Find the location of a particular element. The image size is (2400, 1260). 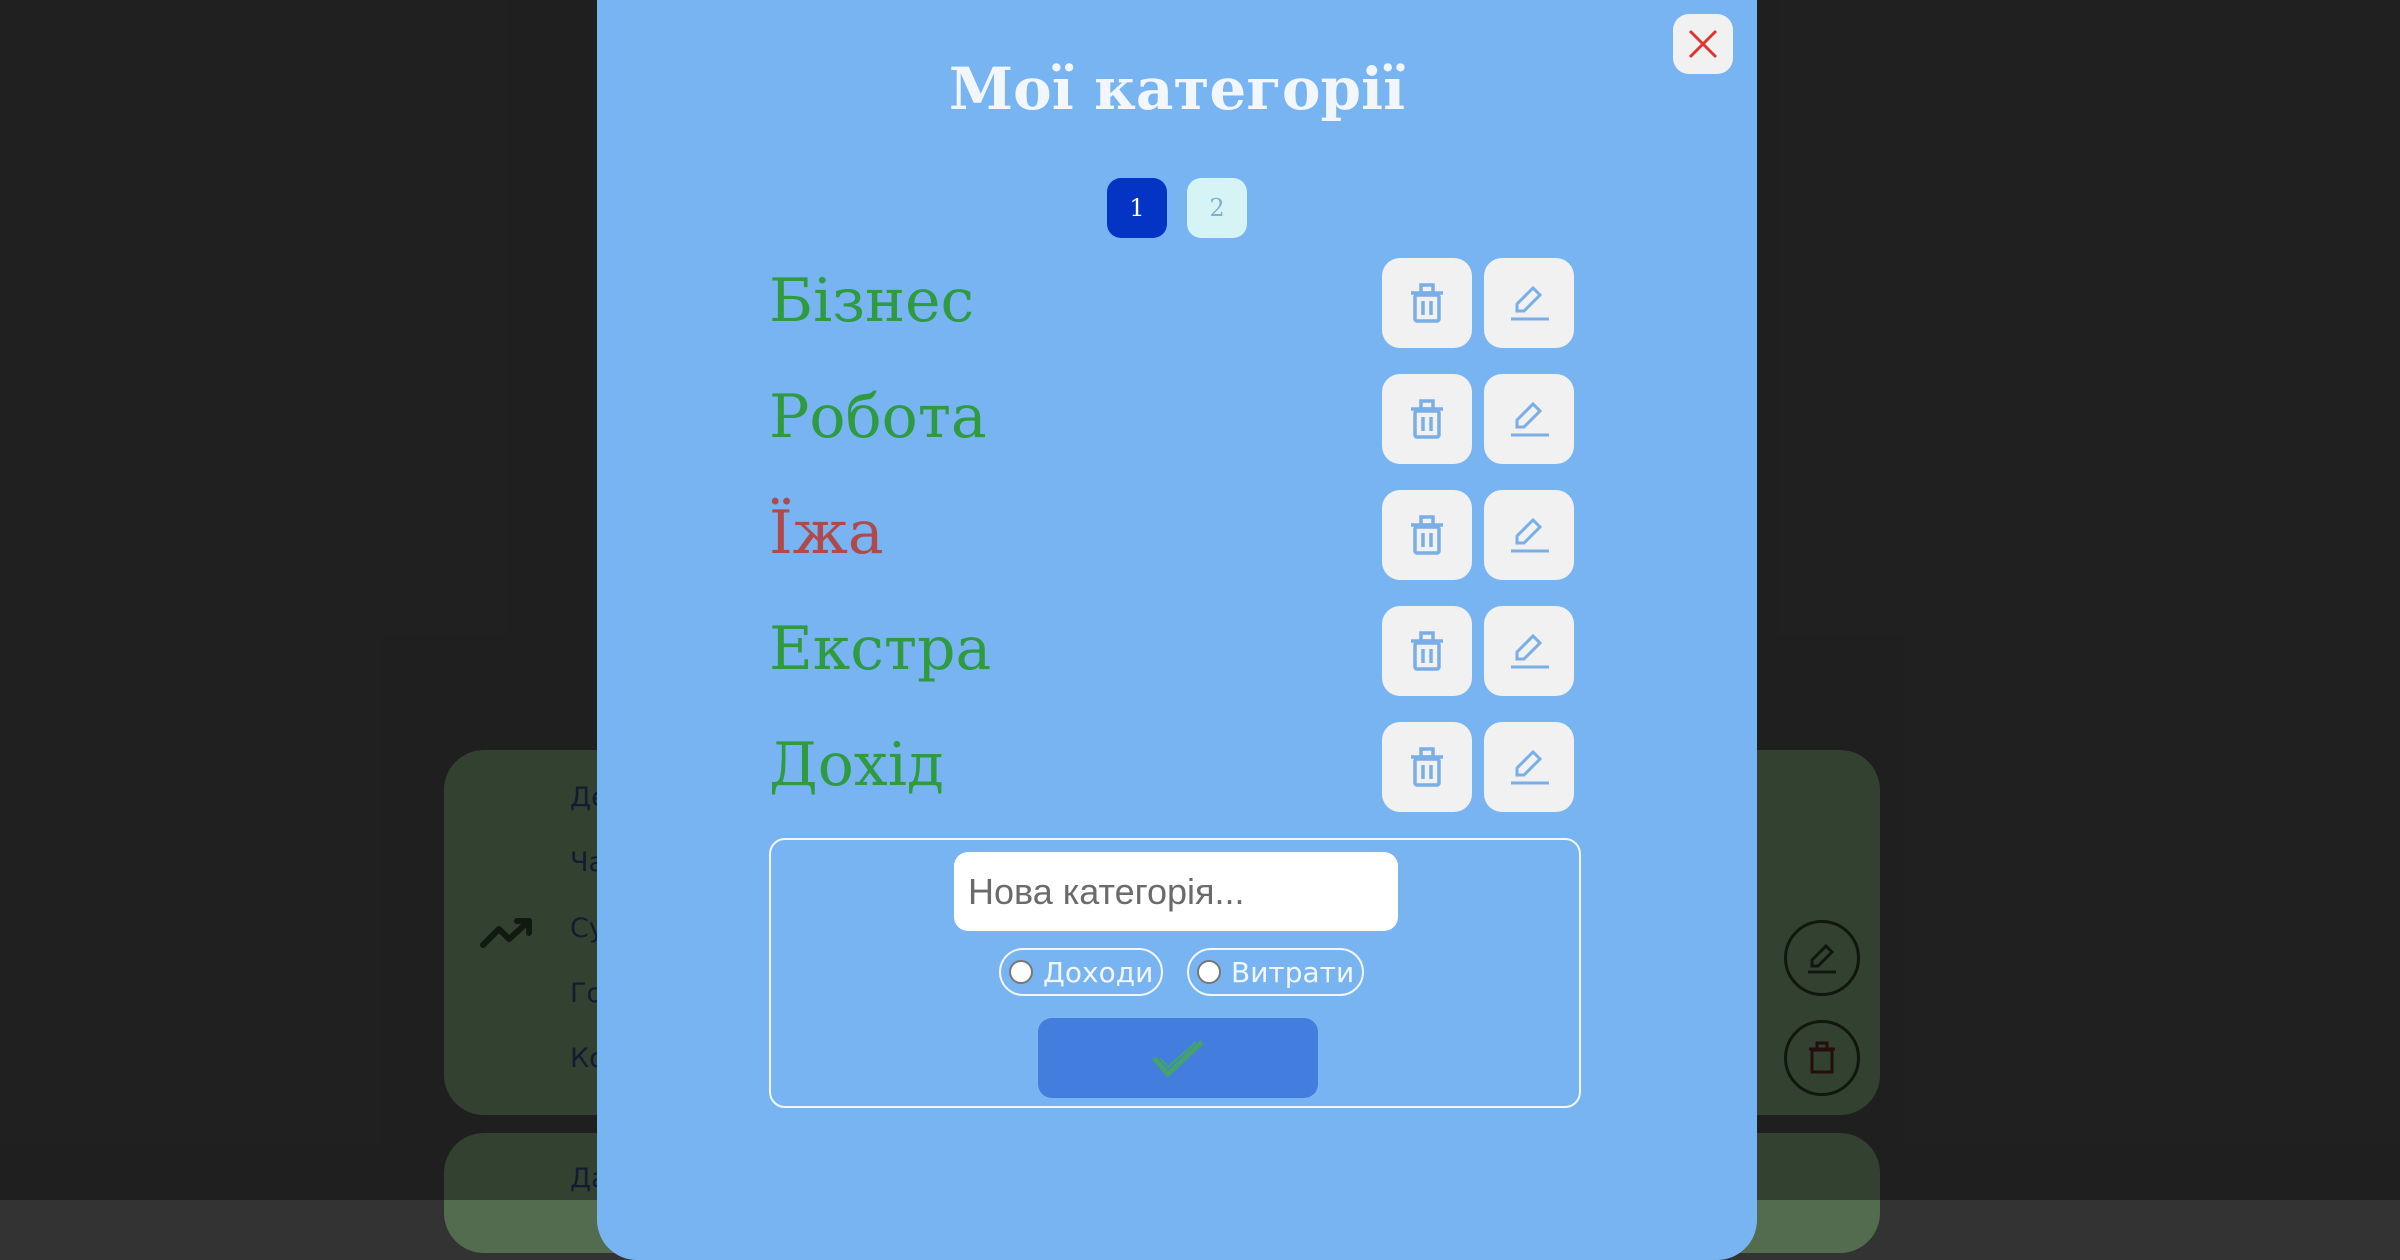

category-row: Дохід is located at coordinates (1171, 767).